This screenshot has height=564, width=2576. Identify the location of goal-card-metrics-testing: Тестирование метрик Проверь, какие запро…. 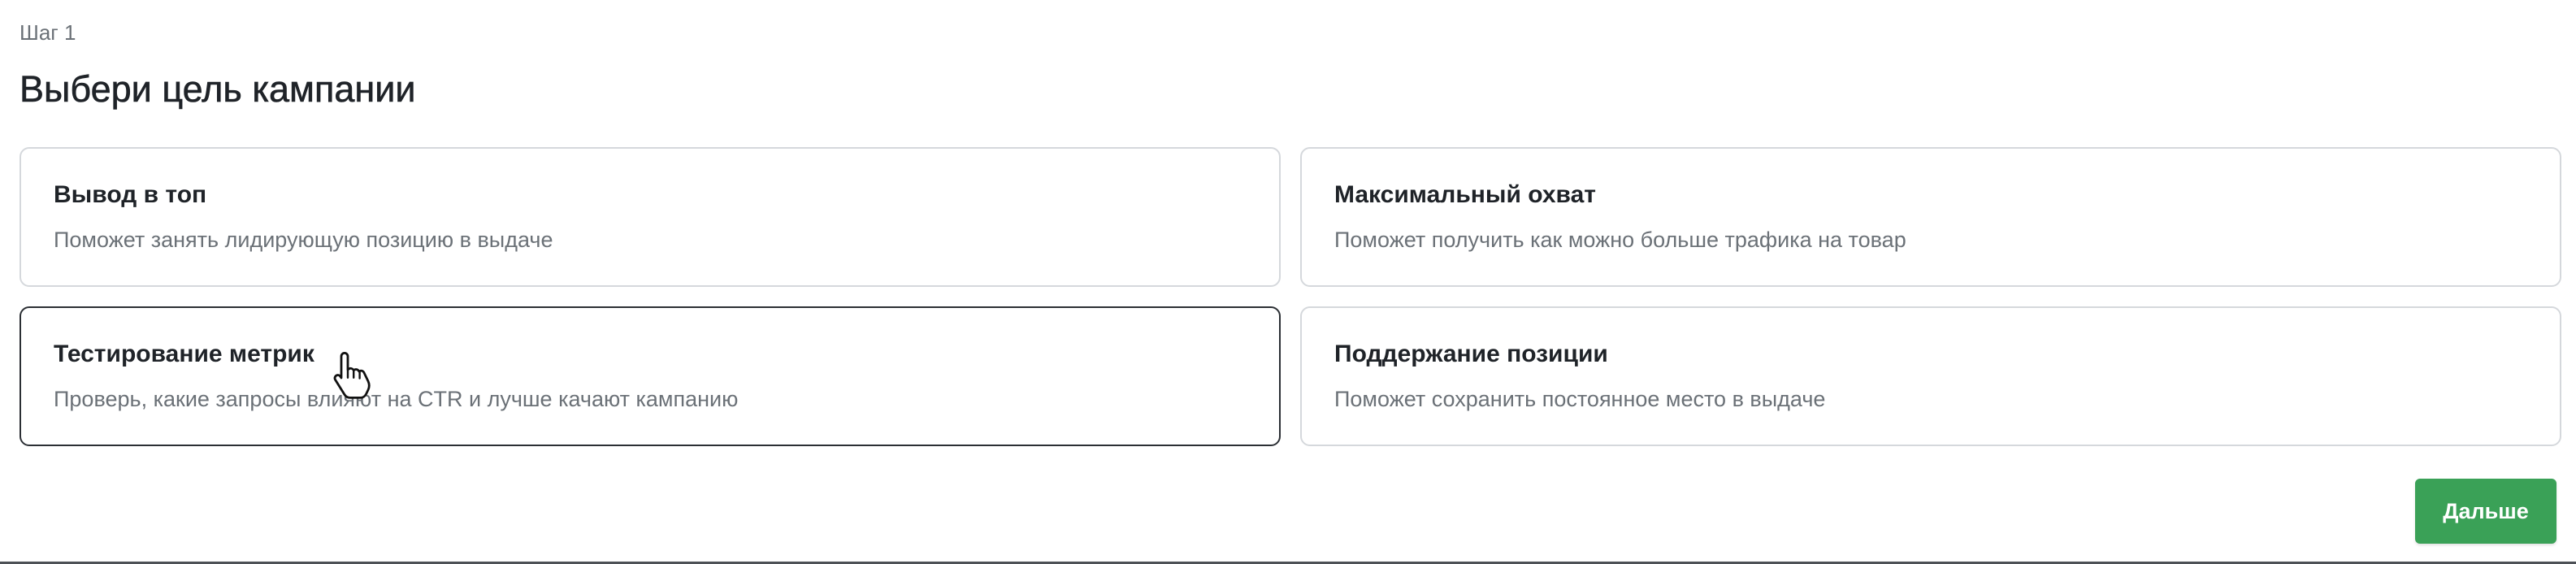
(650, 376).